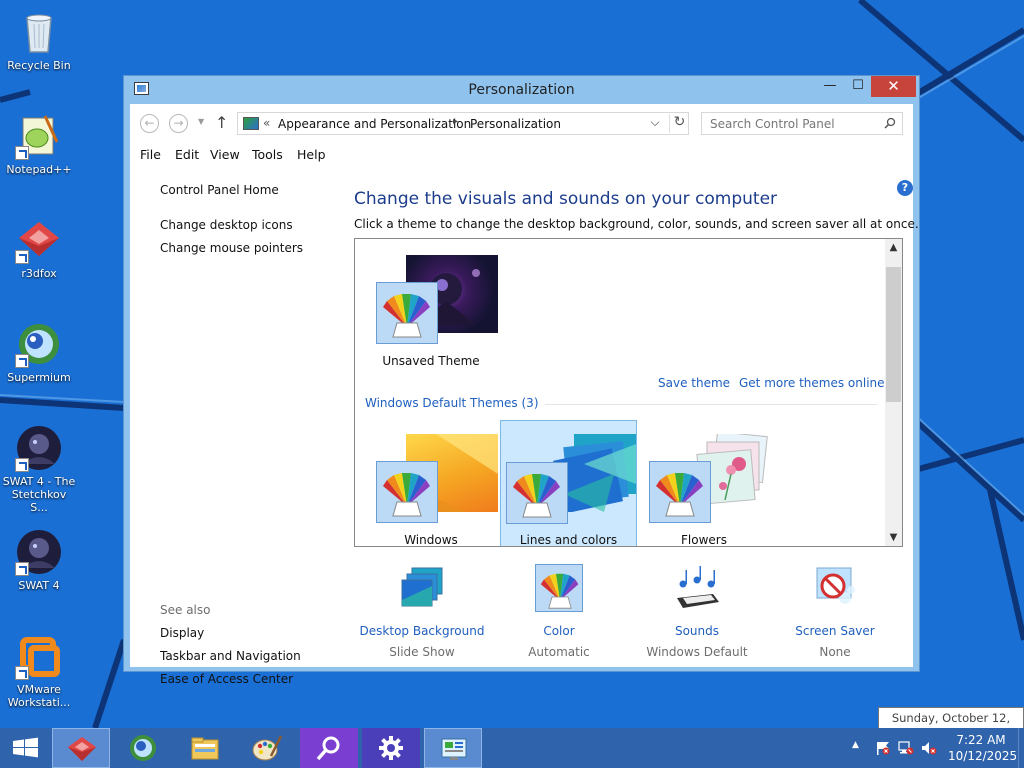 Image resolution: width=1024 pixels, height=768 pixels. Describe the element at coordinates (858, 86) in the screenshot. I see `maximize-button: ☐` at that location.